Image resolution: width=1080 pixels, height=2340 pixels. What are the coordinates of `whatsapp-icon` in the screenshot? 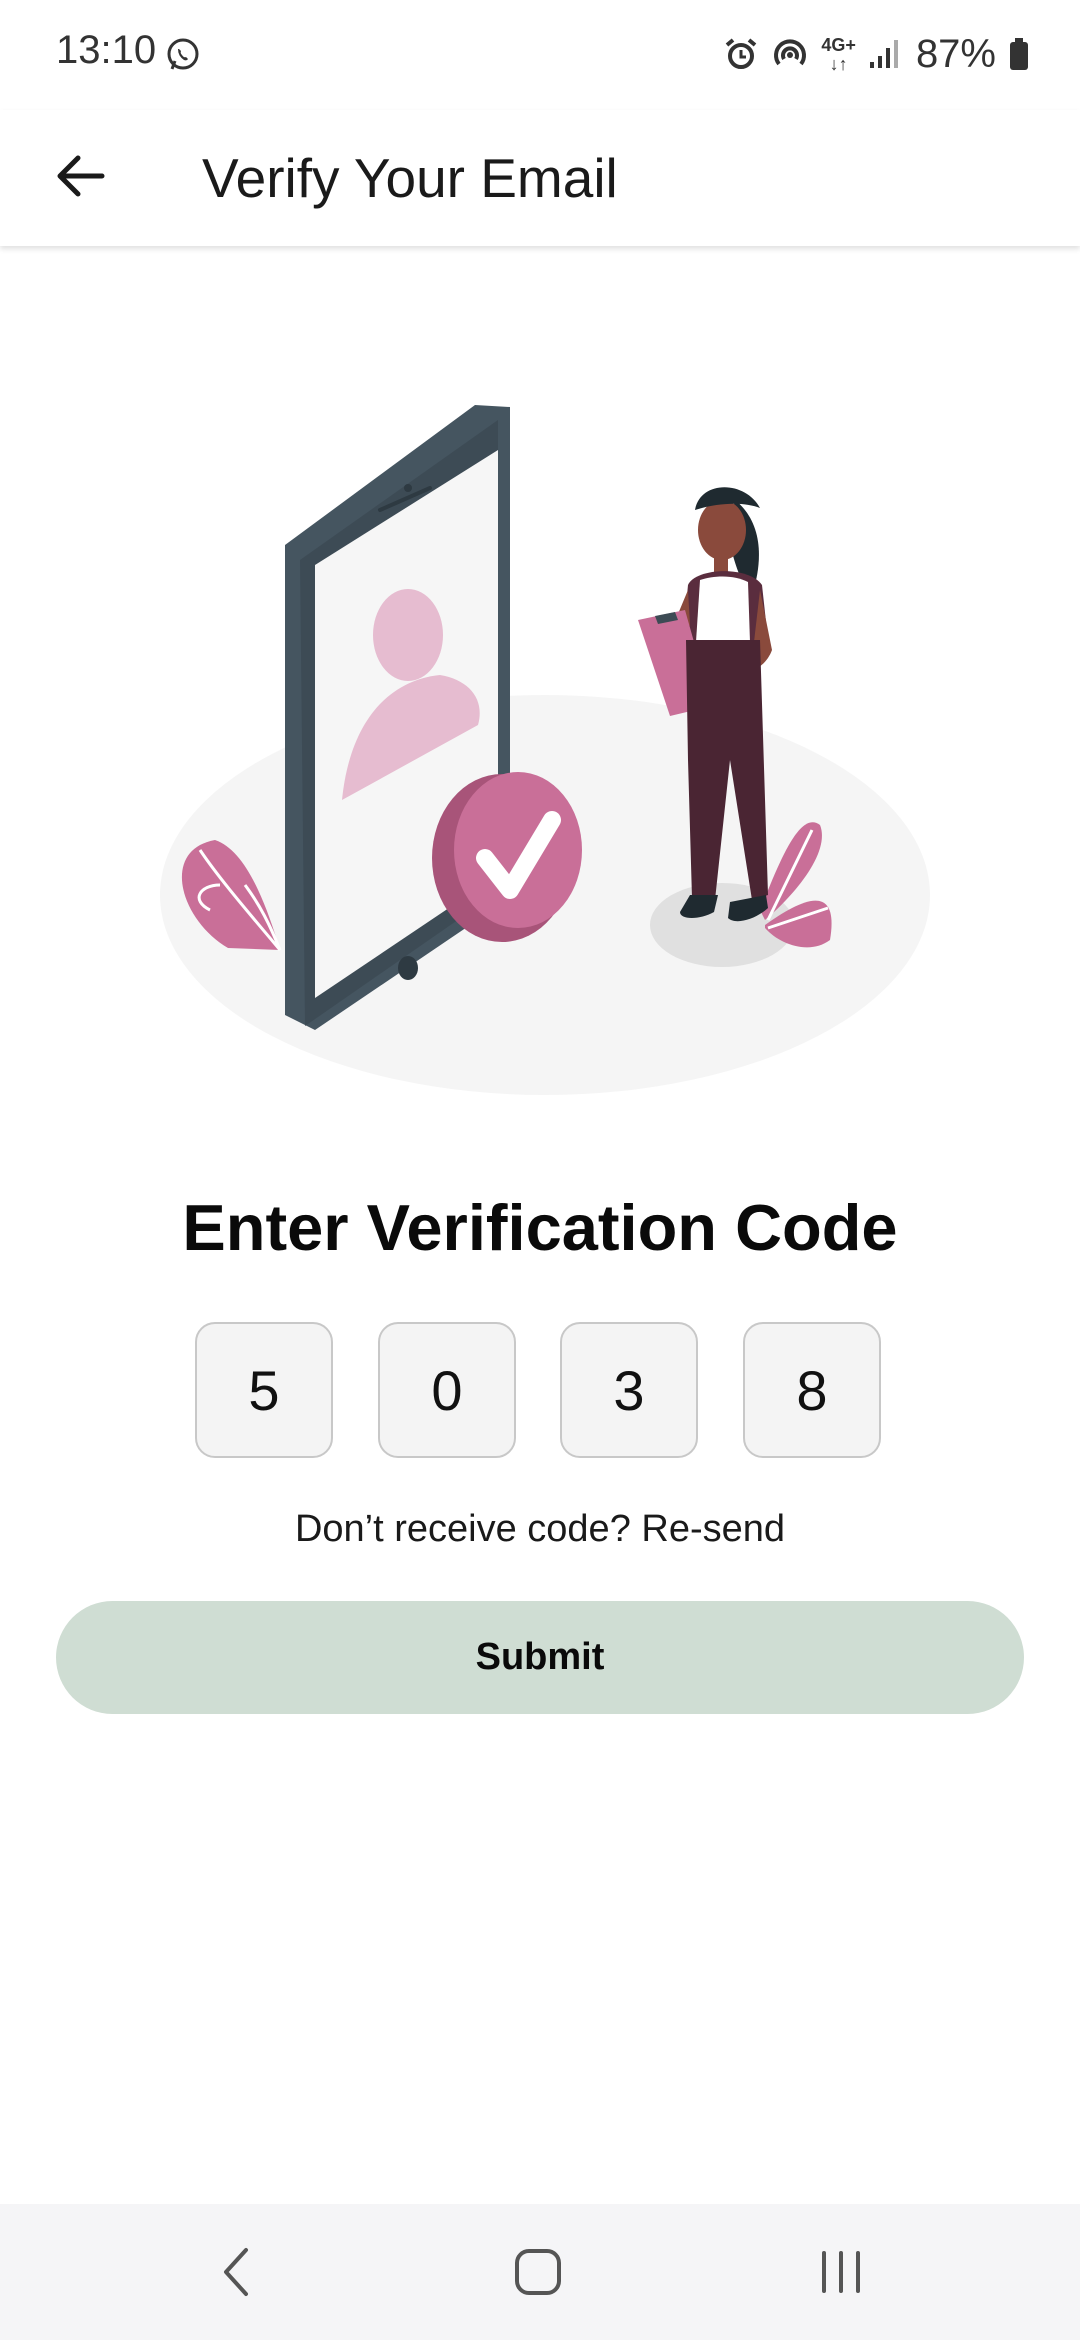 It's located at (183, 54).